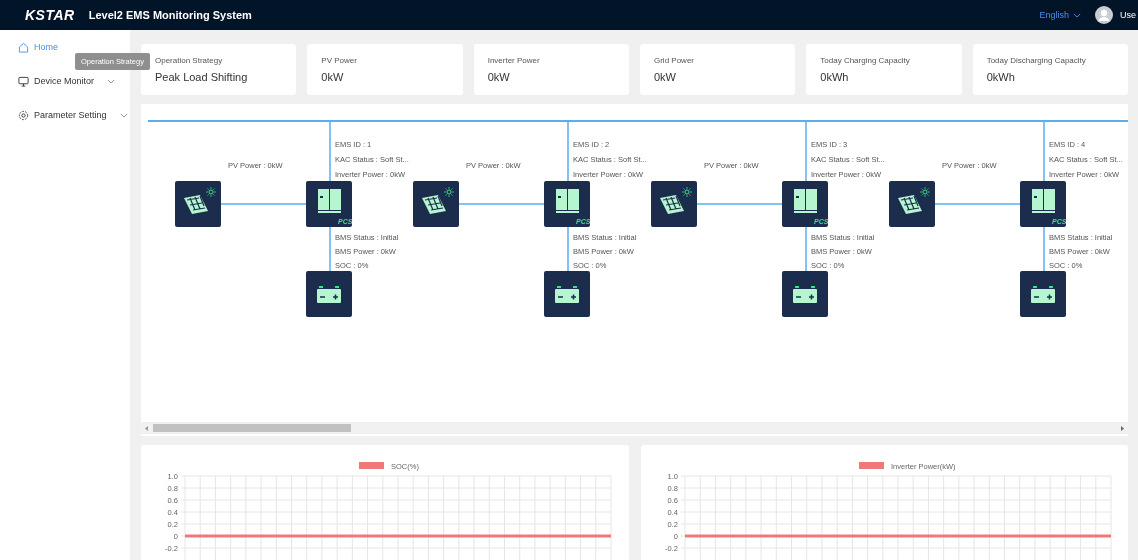  I want to click on stat-label: Inverter Power, so click(513, 60).